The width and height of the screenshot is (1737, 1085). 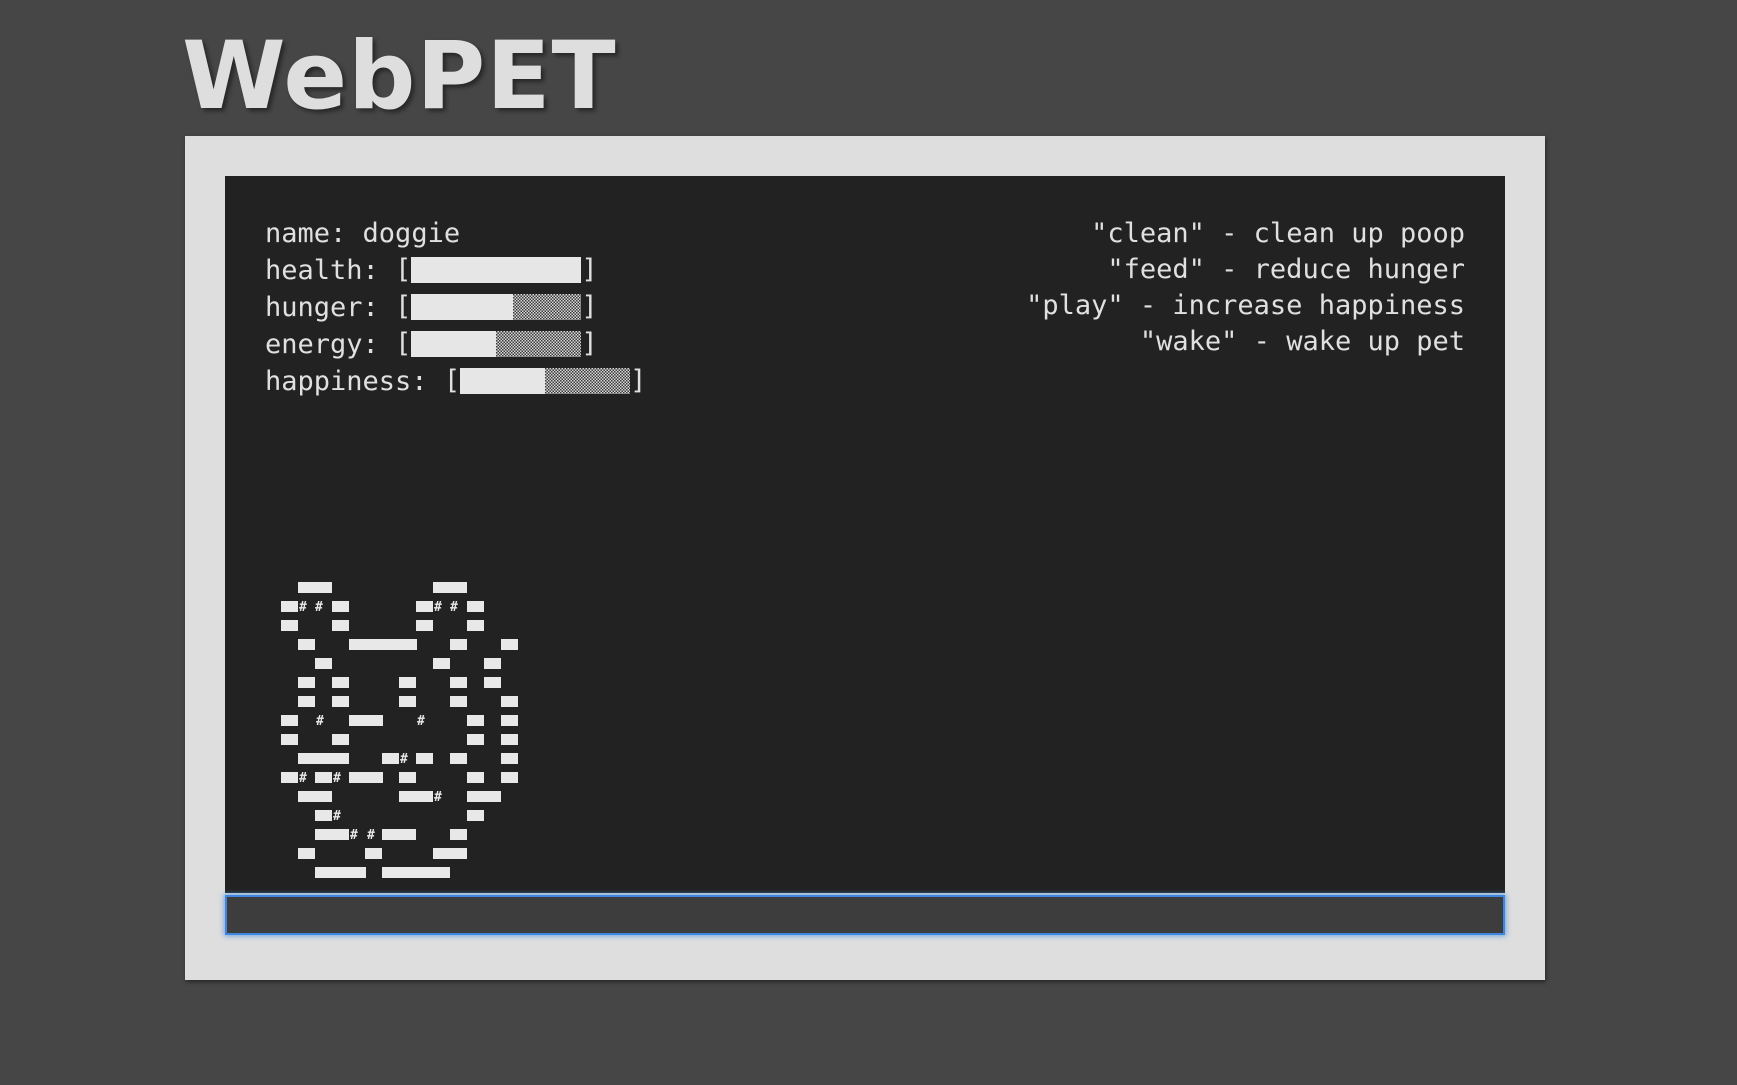 I want to click on health-meter-fill, so click(x=496, y=269).